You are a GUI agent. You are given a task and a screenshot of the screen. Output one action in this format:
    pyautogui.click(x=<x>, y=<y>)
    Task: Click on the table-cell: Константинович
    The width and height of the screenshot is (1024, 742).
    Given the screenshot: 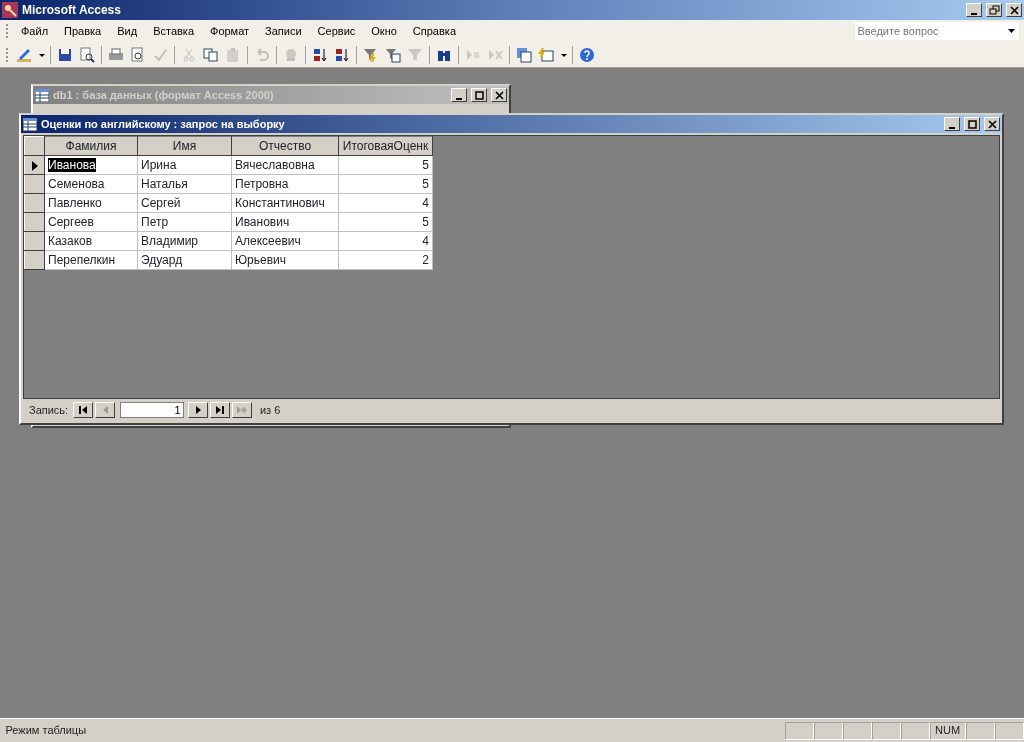 What is the action you would take?
    pyautogui.click(x=285, y=203)
    